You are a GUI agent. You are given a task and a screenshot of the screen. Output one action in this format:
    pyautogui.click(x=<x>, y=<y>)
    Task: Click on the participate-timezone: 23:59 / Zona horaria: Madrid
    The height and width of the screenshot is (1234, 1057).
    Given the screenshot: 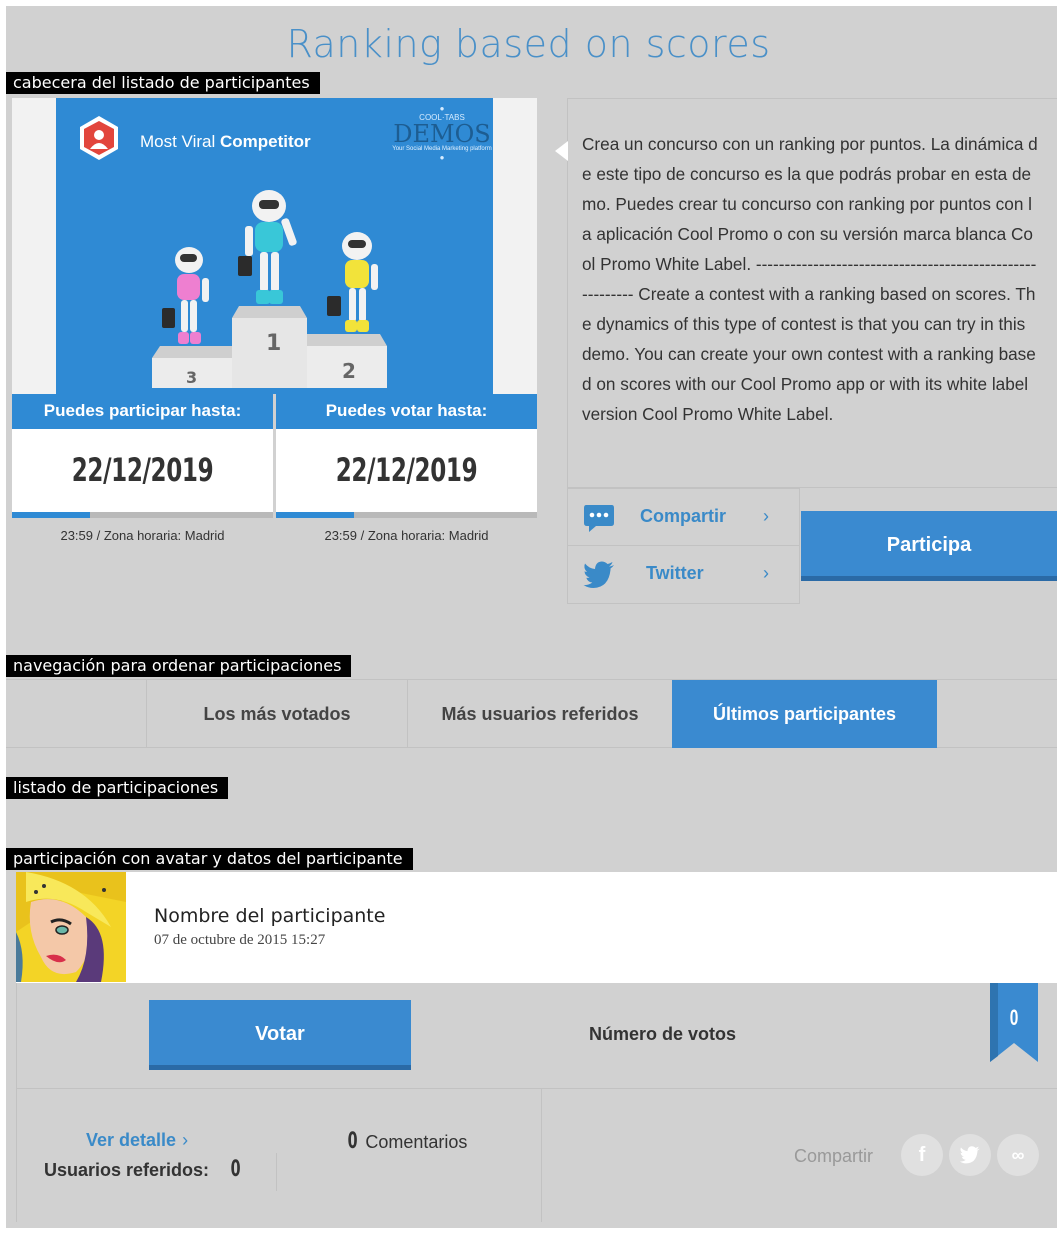 What is the action you would take?
    pyautogui.click(x=142, y=535)
    